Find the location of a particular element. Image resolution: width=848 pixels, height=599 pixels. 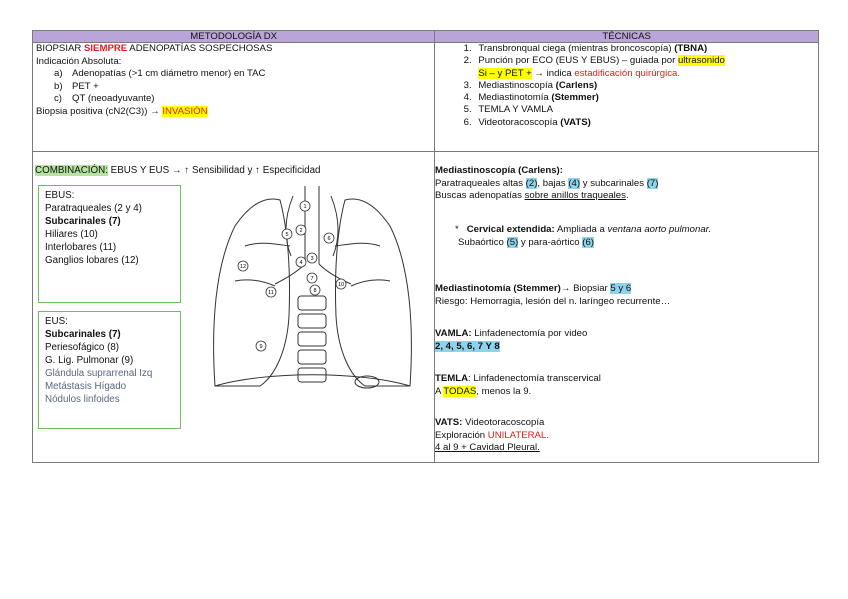

lymph-node-label: 11 is located at coordinates (271, 293).